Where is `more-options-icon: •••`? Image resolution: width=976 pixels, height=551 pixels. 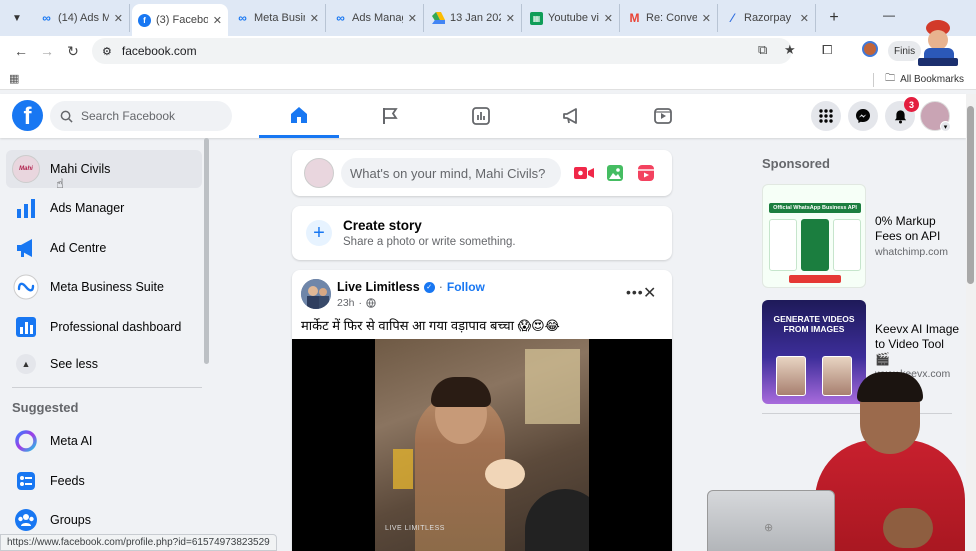 more-options-icon: ••• is located at coordinates (635, 292).